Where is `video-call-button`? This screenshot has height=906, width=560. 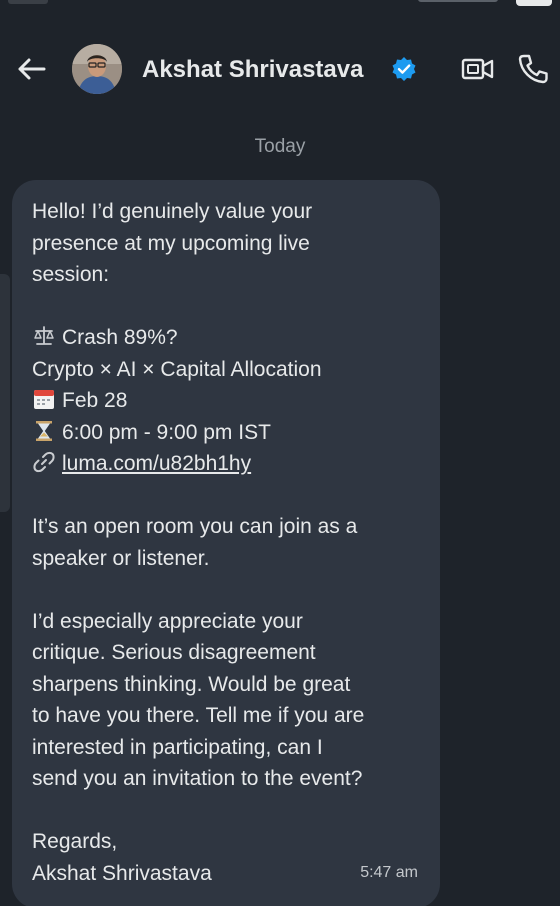 video-call-button is located at coordinates (478, 69).